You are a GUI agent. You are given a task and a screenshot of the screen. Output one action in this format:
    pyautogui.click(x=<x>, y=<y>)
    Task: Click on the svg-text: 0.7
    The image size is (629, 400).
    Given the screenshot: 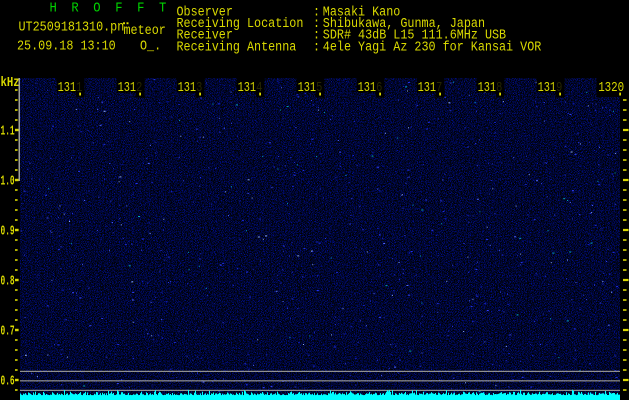 What is the action you would take?
    pyautogui.click(x=8, y=332)
    